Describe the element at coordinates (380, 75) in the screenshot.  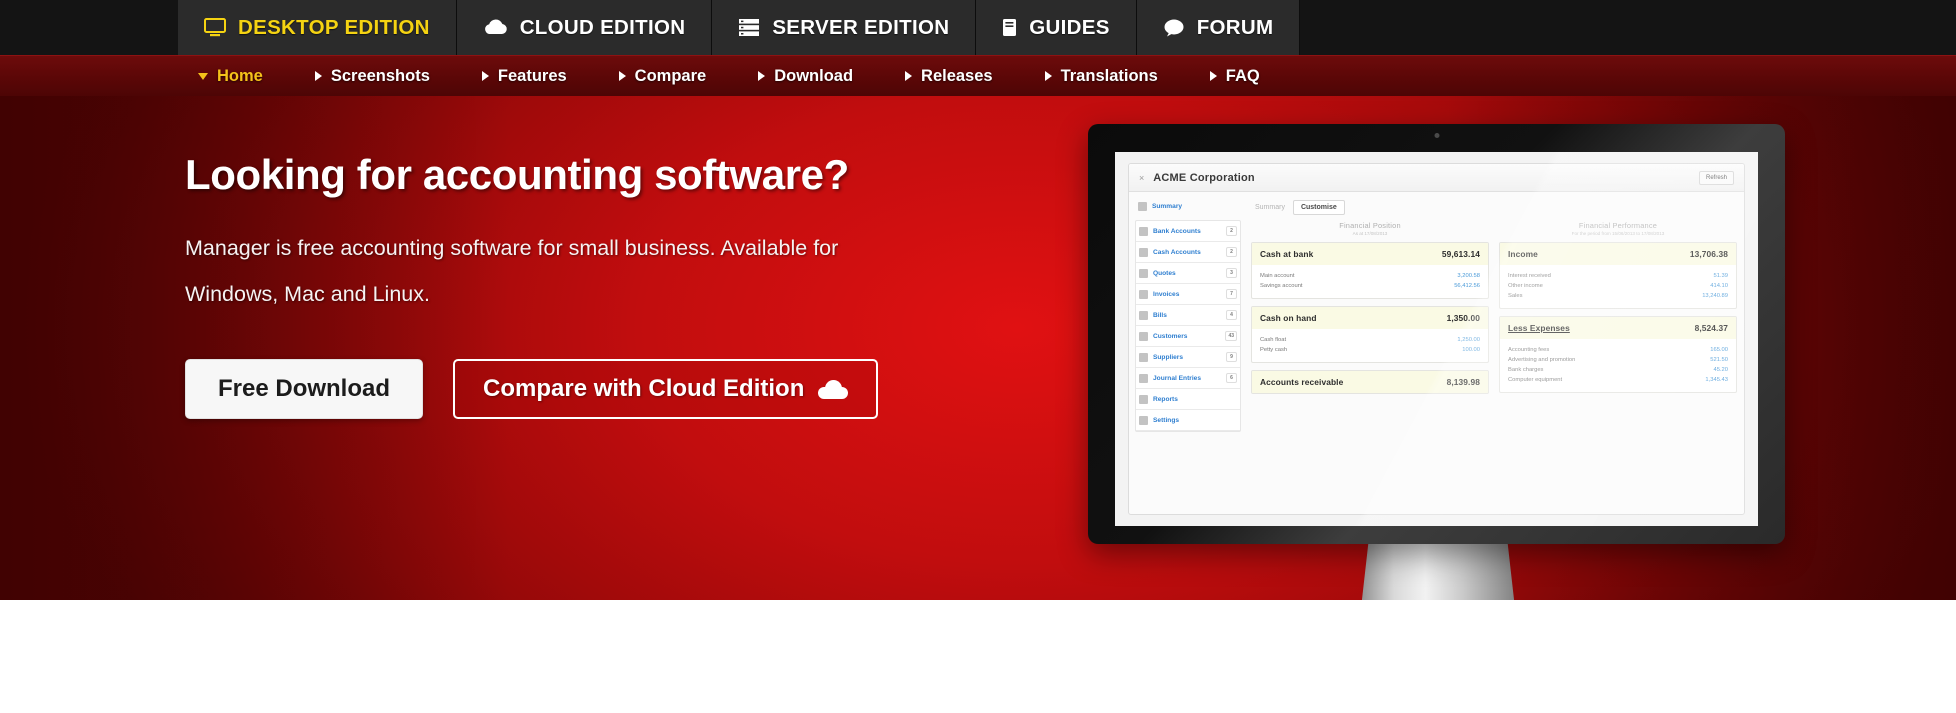
I see `nav-item-label: Screenshots` at that location.